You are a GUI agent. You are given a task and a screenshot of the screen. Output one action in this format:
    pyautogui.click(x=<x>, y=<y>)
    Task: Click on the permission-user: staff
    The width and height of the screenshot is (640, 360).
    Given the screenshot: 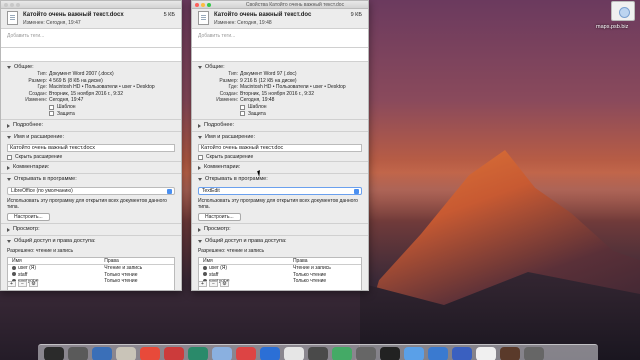 What is the action you would take?
    pyautogui.click(x=214, y=274)
    